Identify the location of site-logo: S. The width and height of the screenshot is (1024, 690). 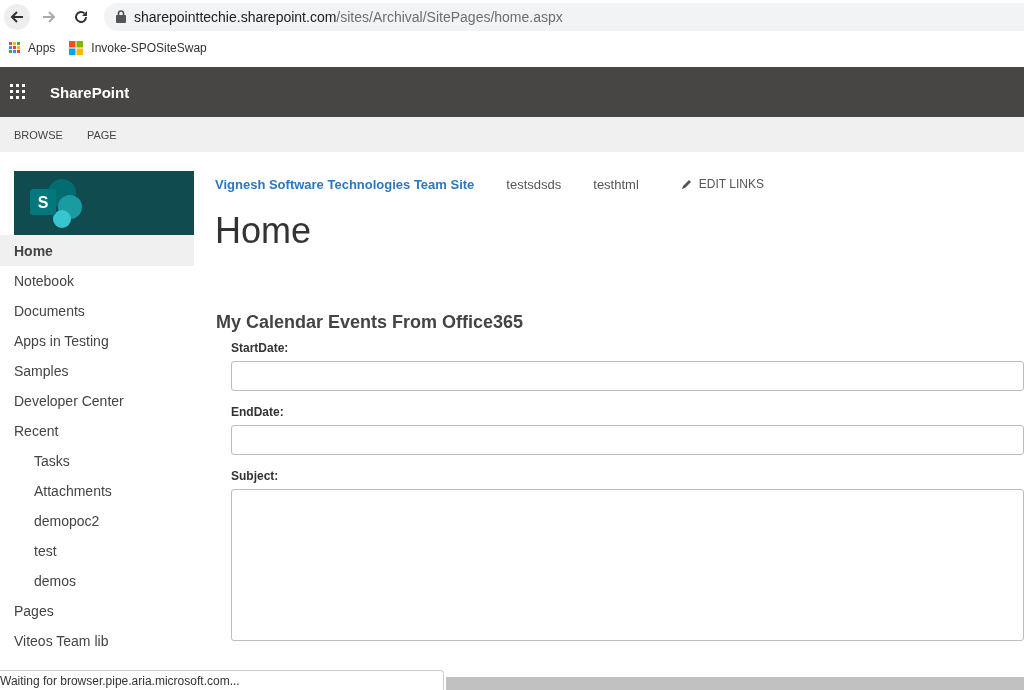
(104, 203).